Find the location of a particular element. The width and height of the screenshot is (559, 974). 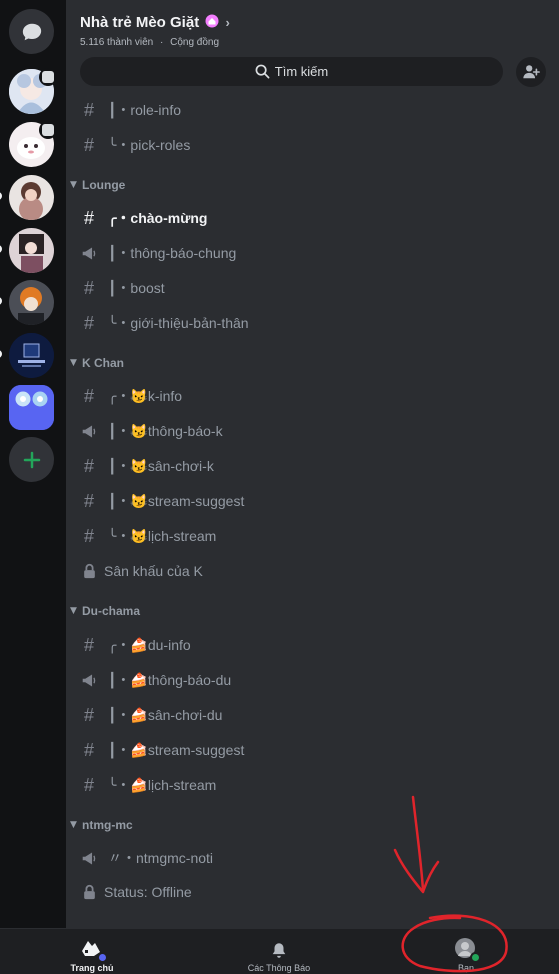

search-label: Tìm kiếm is located at coordinates (301, 71).